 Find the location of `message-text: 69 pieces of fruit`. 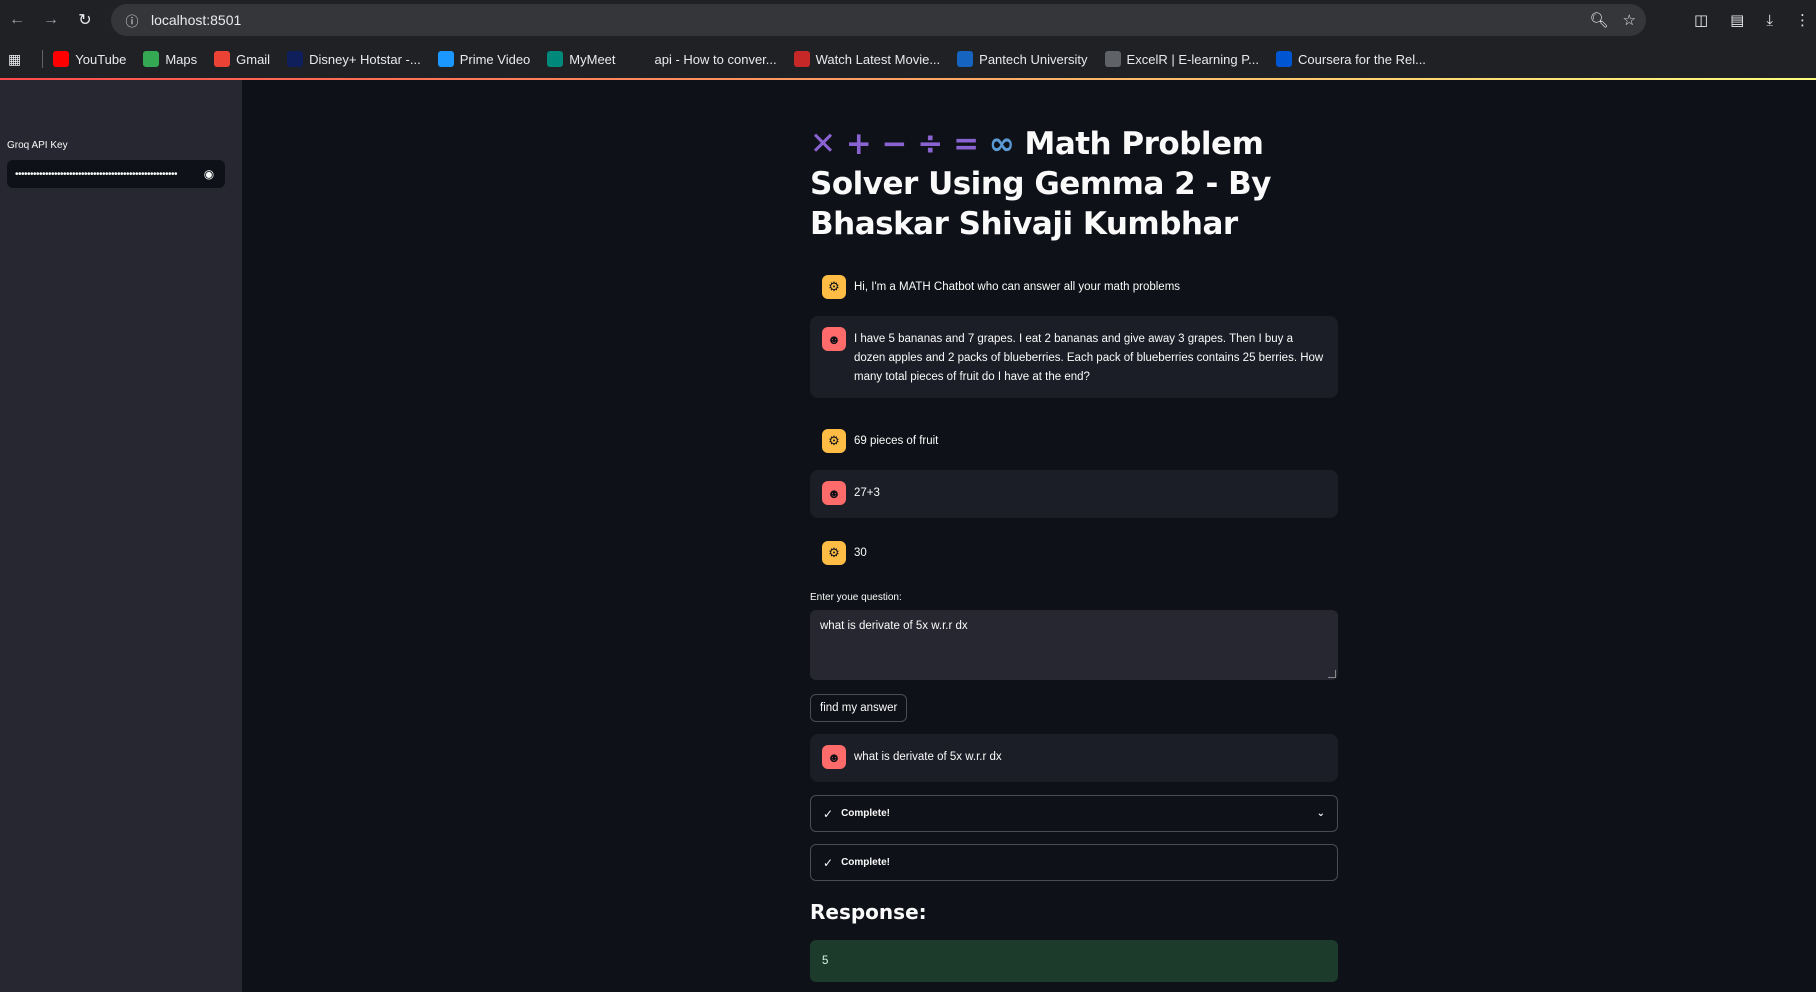

message-text: 69 pieces of fruit is located at coordinates (896, 441).